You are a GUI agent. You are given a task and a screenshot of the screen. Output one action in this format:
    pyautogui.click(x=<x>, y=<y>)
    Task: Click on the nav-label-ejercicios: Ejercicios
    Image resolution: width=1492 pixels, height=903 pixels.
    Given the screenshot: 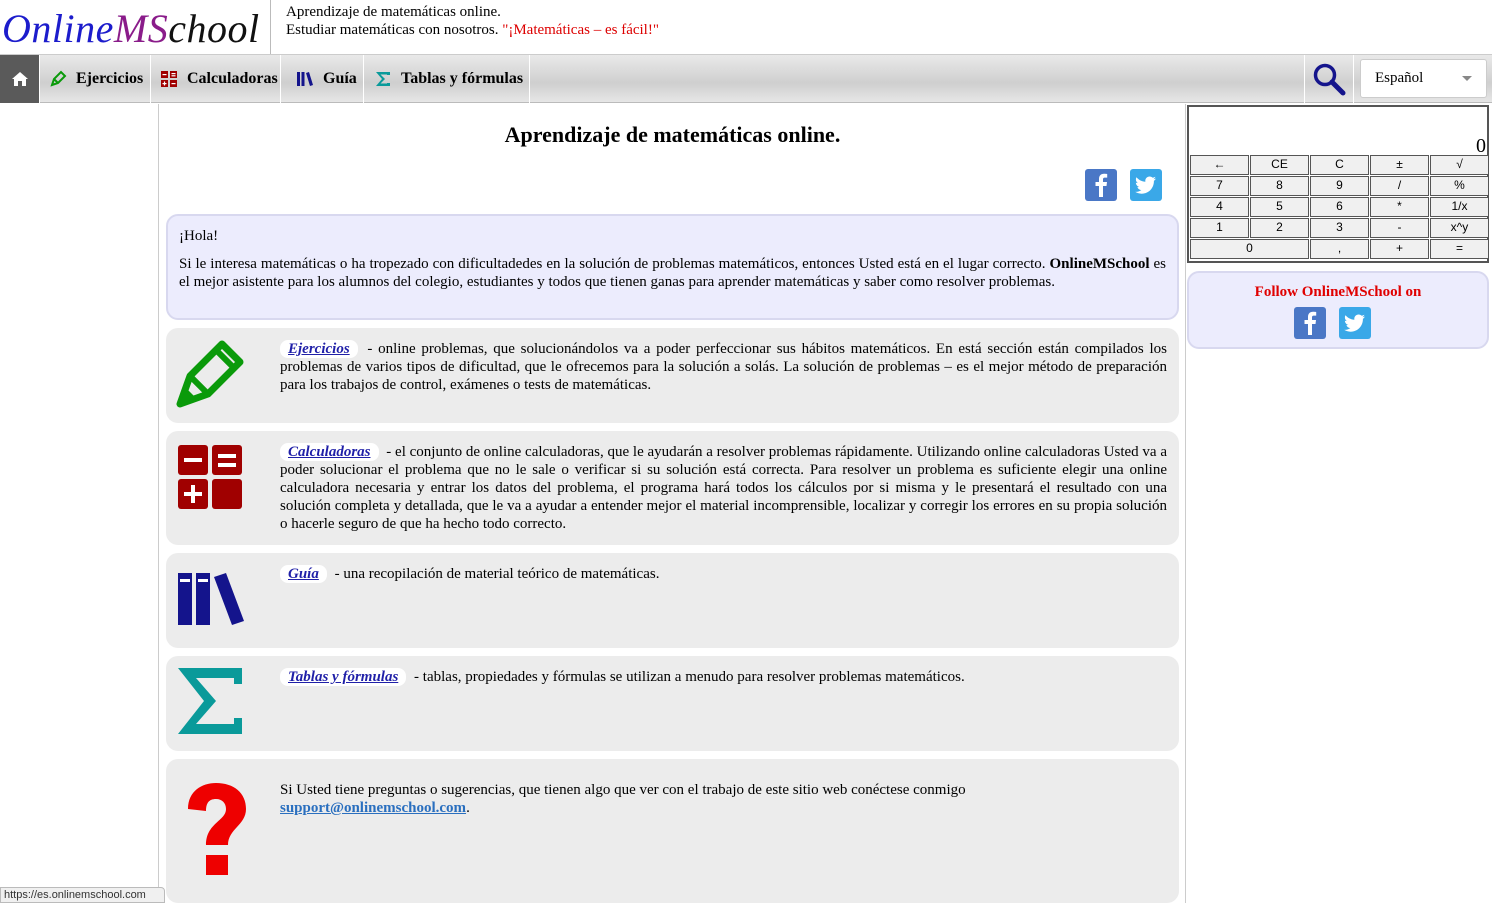 What is the action you would take?
    pyautogui.click(x=110, y=78)
    